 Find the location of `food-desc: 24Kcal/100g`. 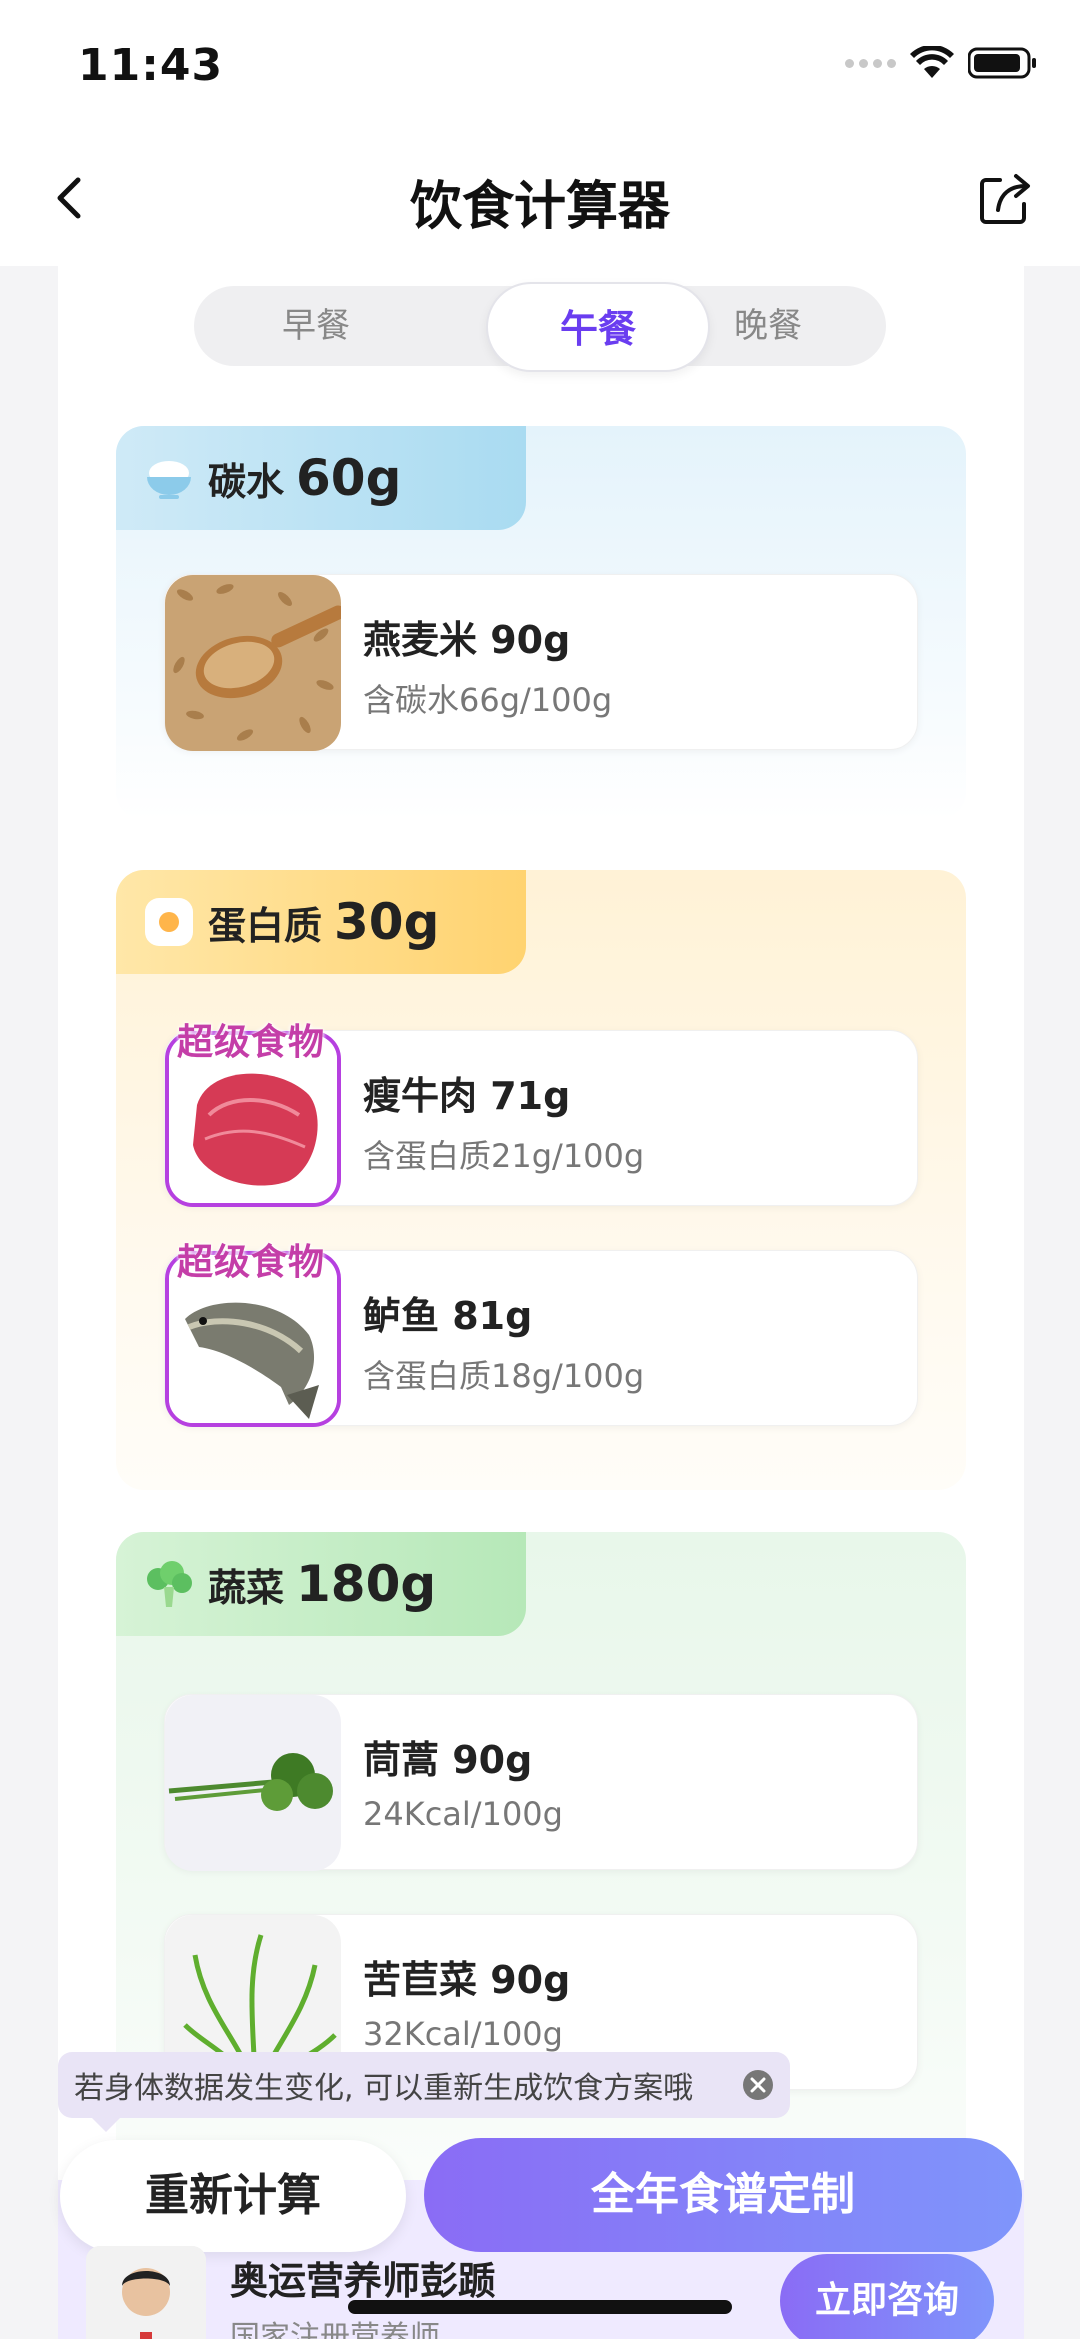

food-desc: 24Kcal/100g is located at coordinates (463, 1814).